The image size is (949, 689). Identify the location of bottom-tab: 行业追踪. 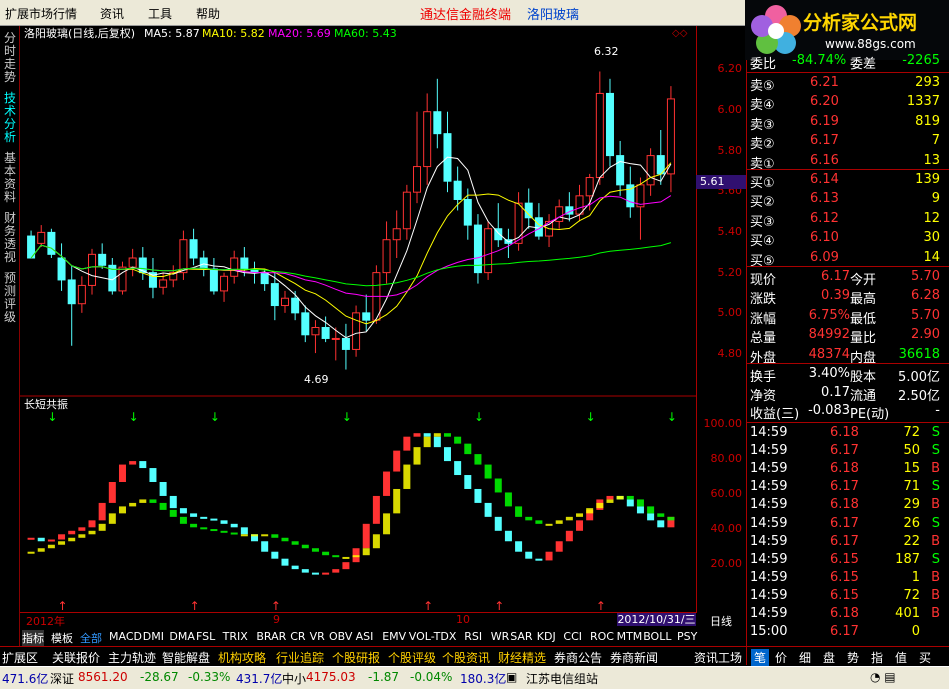
(300, 657).